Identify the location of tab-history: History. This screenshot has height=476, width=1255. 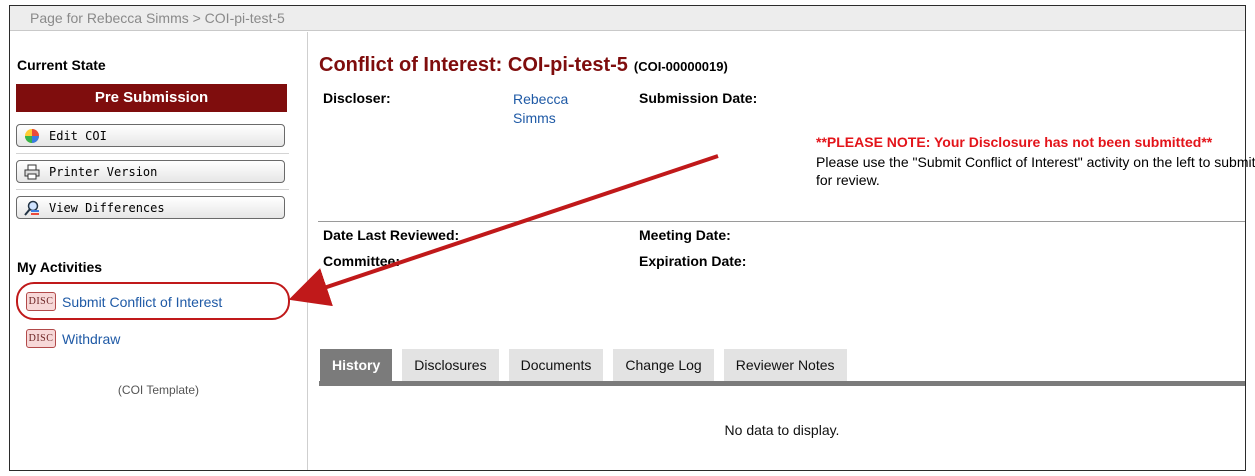
(356, 365).